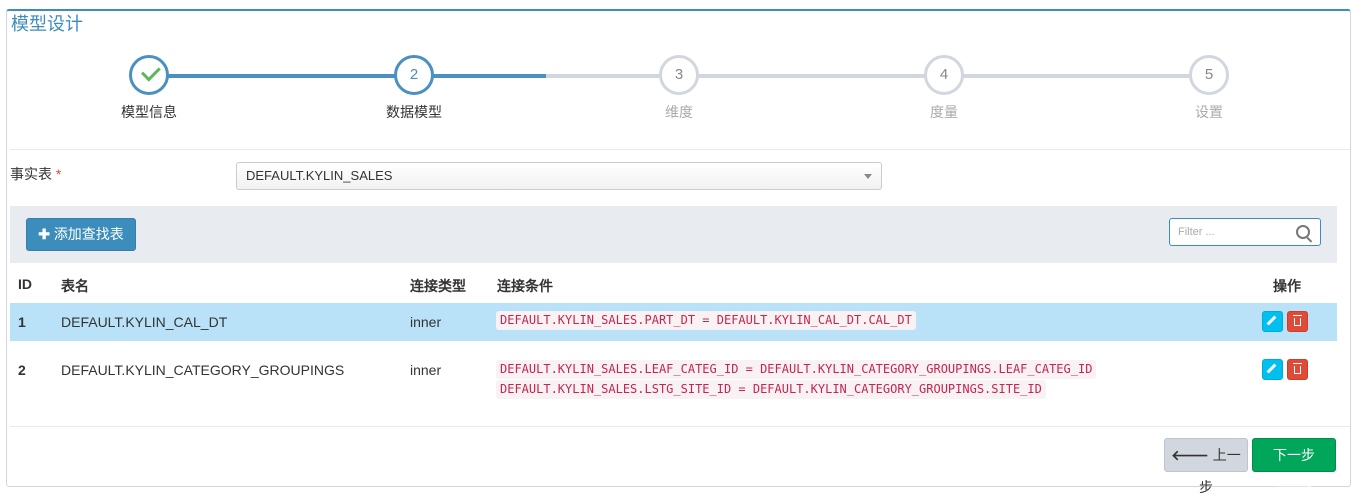 The height and width of the screenshot is (503, 1358). What do you see at coordinates (150, 71) in the screenshot?
I see `check-icon` at bounding box center [150, 71].